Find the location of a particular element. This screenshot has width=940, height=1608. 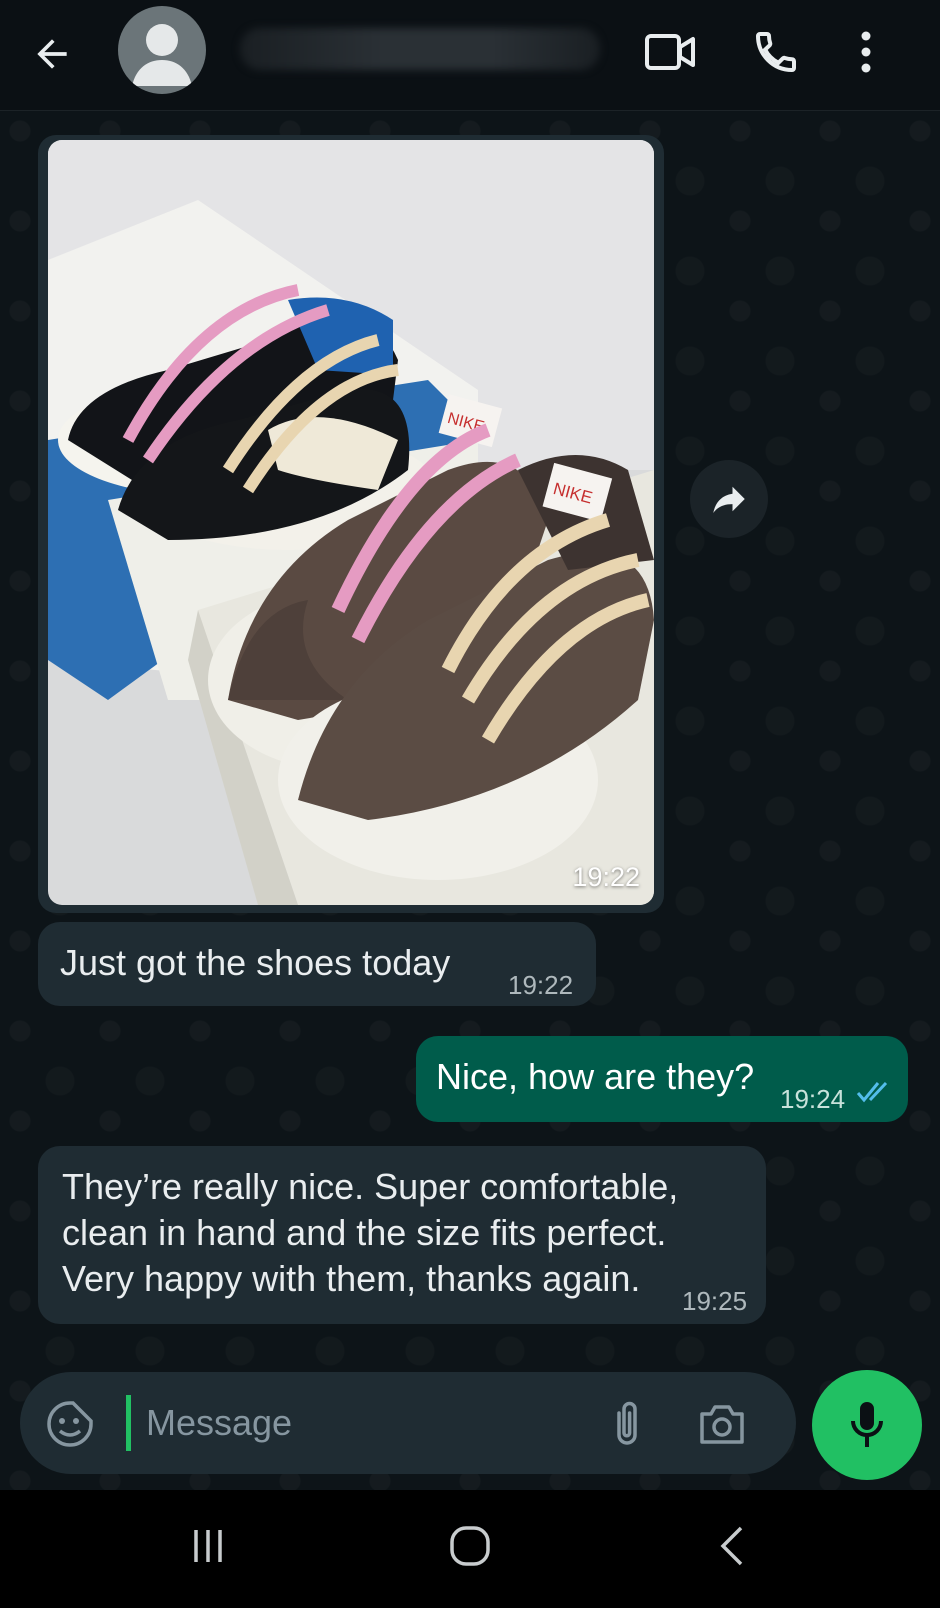

voice-message-button is located at coordinates (867, 1425).